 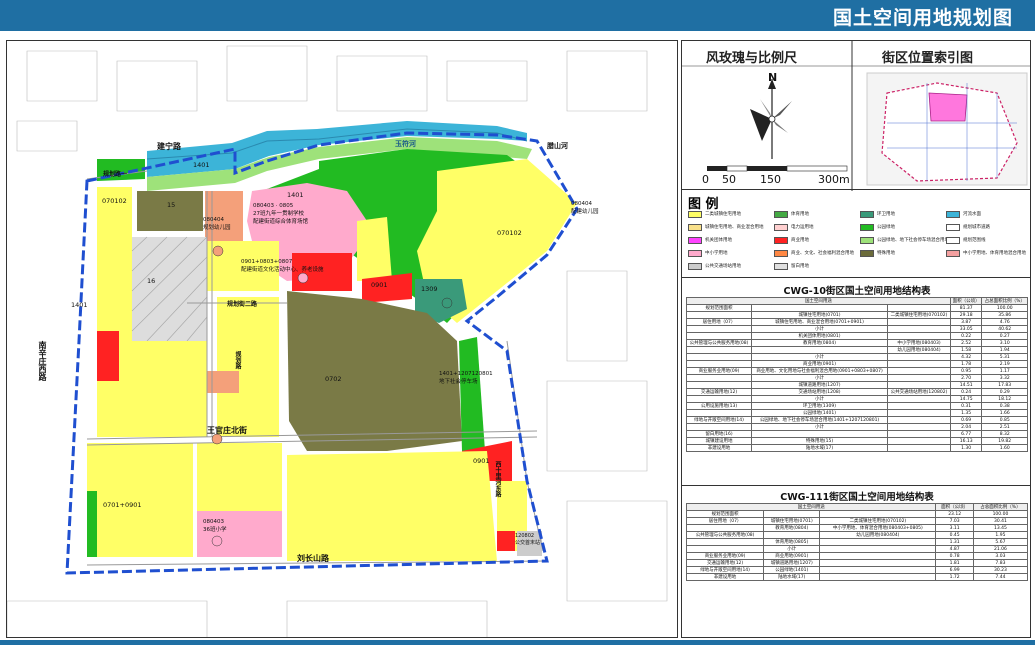 What do you see at coordinates (819, 392) in the screenshot?
I see `table-cell: 交通场站用地(1208)` at bounding box center [819, 392].